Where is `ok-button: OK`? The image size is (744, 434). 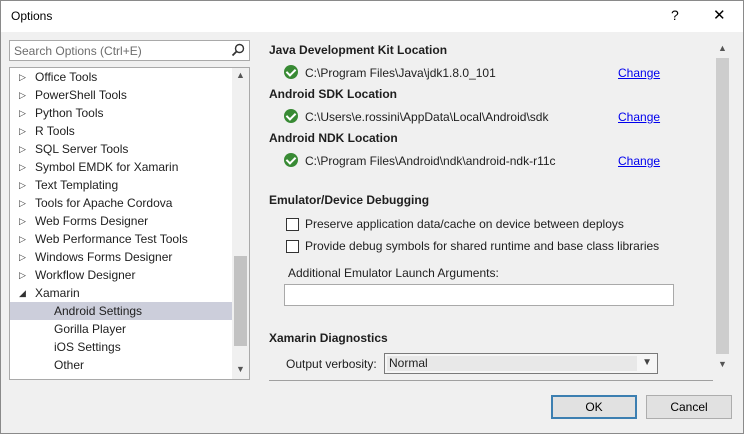 ok-button: OK is located at coordinates (594, 407).